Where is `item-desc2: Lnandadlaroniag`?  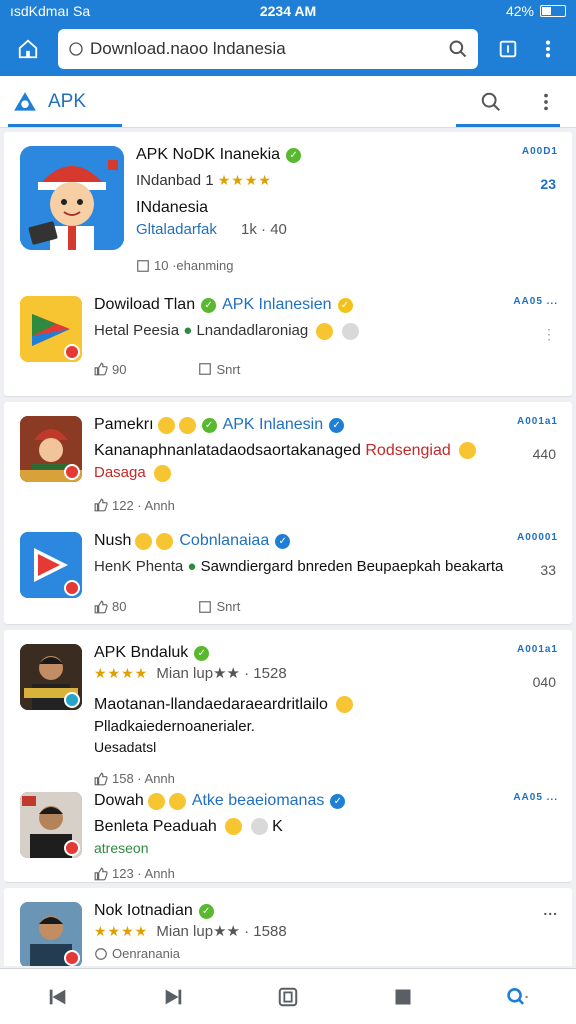
item-desc2: Lnandadlaroniag is located at coordinates (252, 330).